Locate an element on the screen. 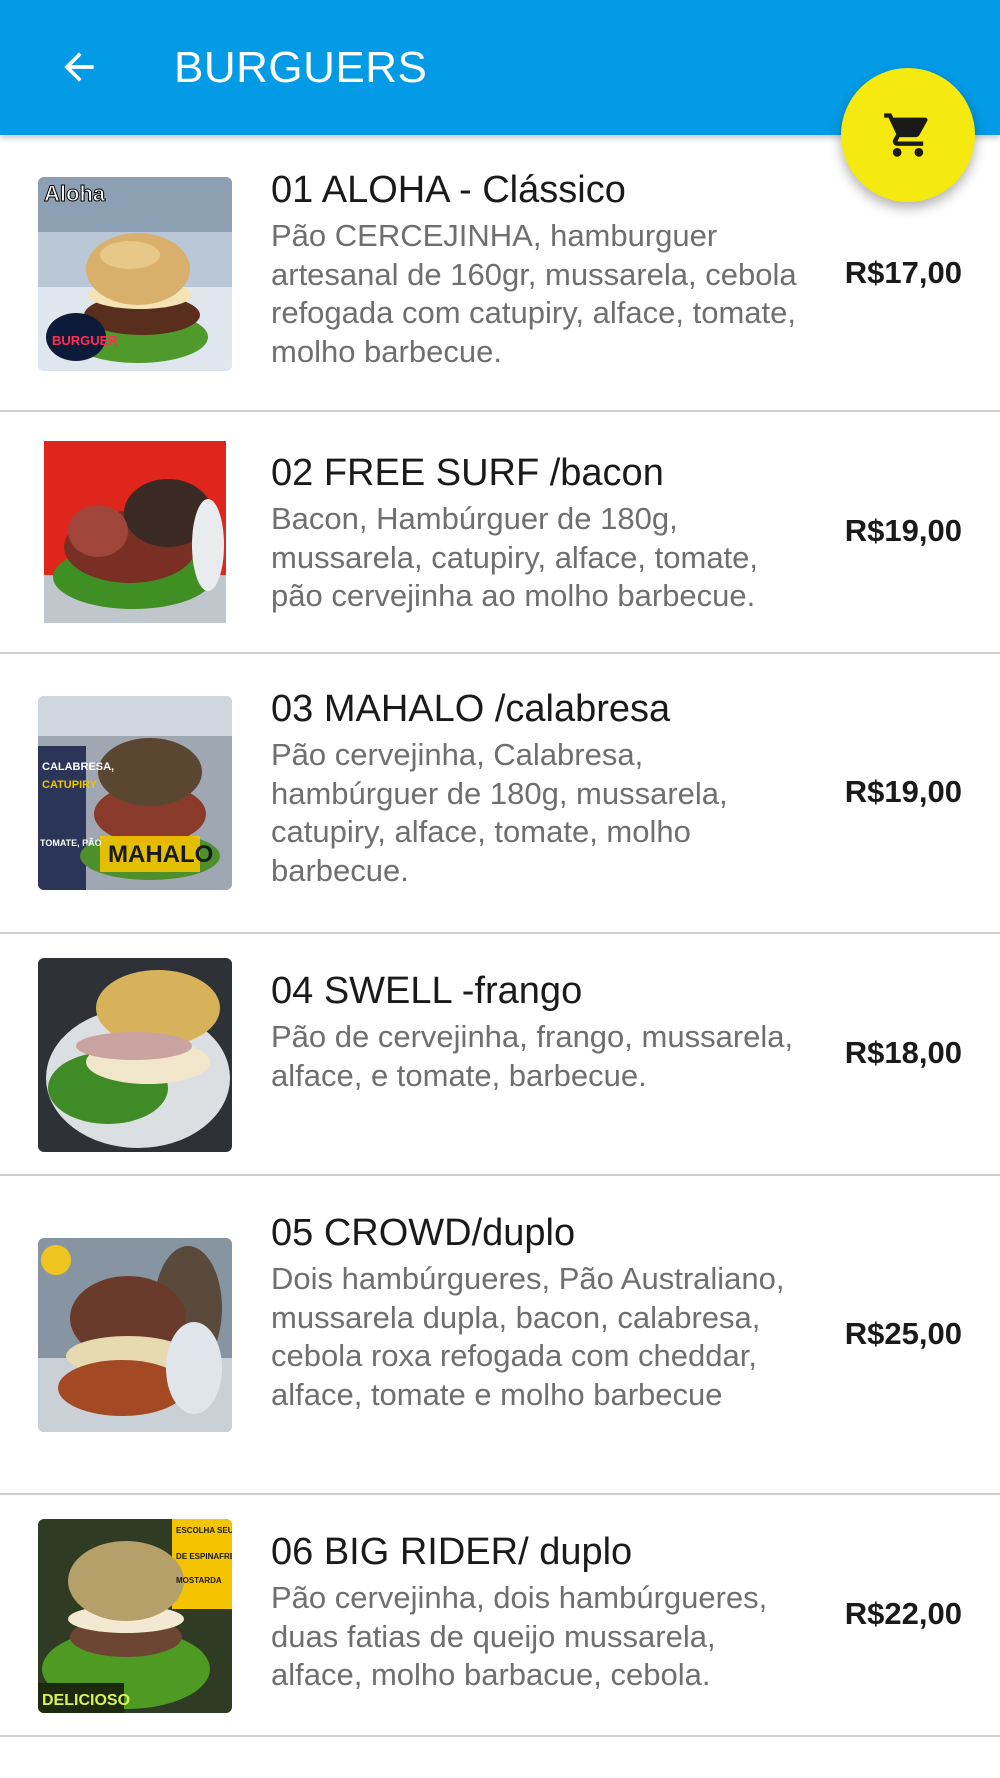 The height and width of the screenshot is (1778, 1000). photo-logo: BURGUER is located at coordinates (85, 340).